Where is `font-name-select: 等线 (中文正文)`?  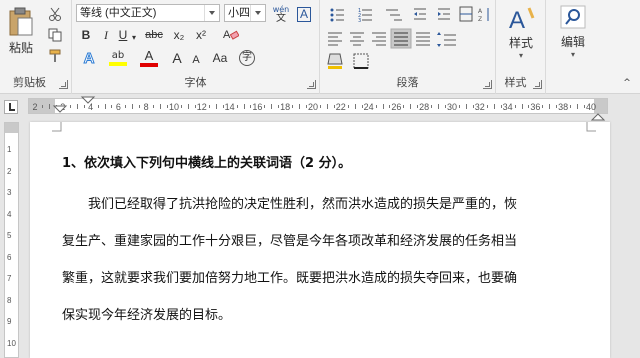
font-name-select: 等线 (中文正文) is located at coordinates (148, 13).